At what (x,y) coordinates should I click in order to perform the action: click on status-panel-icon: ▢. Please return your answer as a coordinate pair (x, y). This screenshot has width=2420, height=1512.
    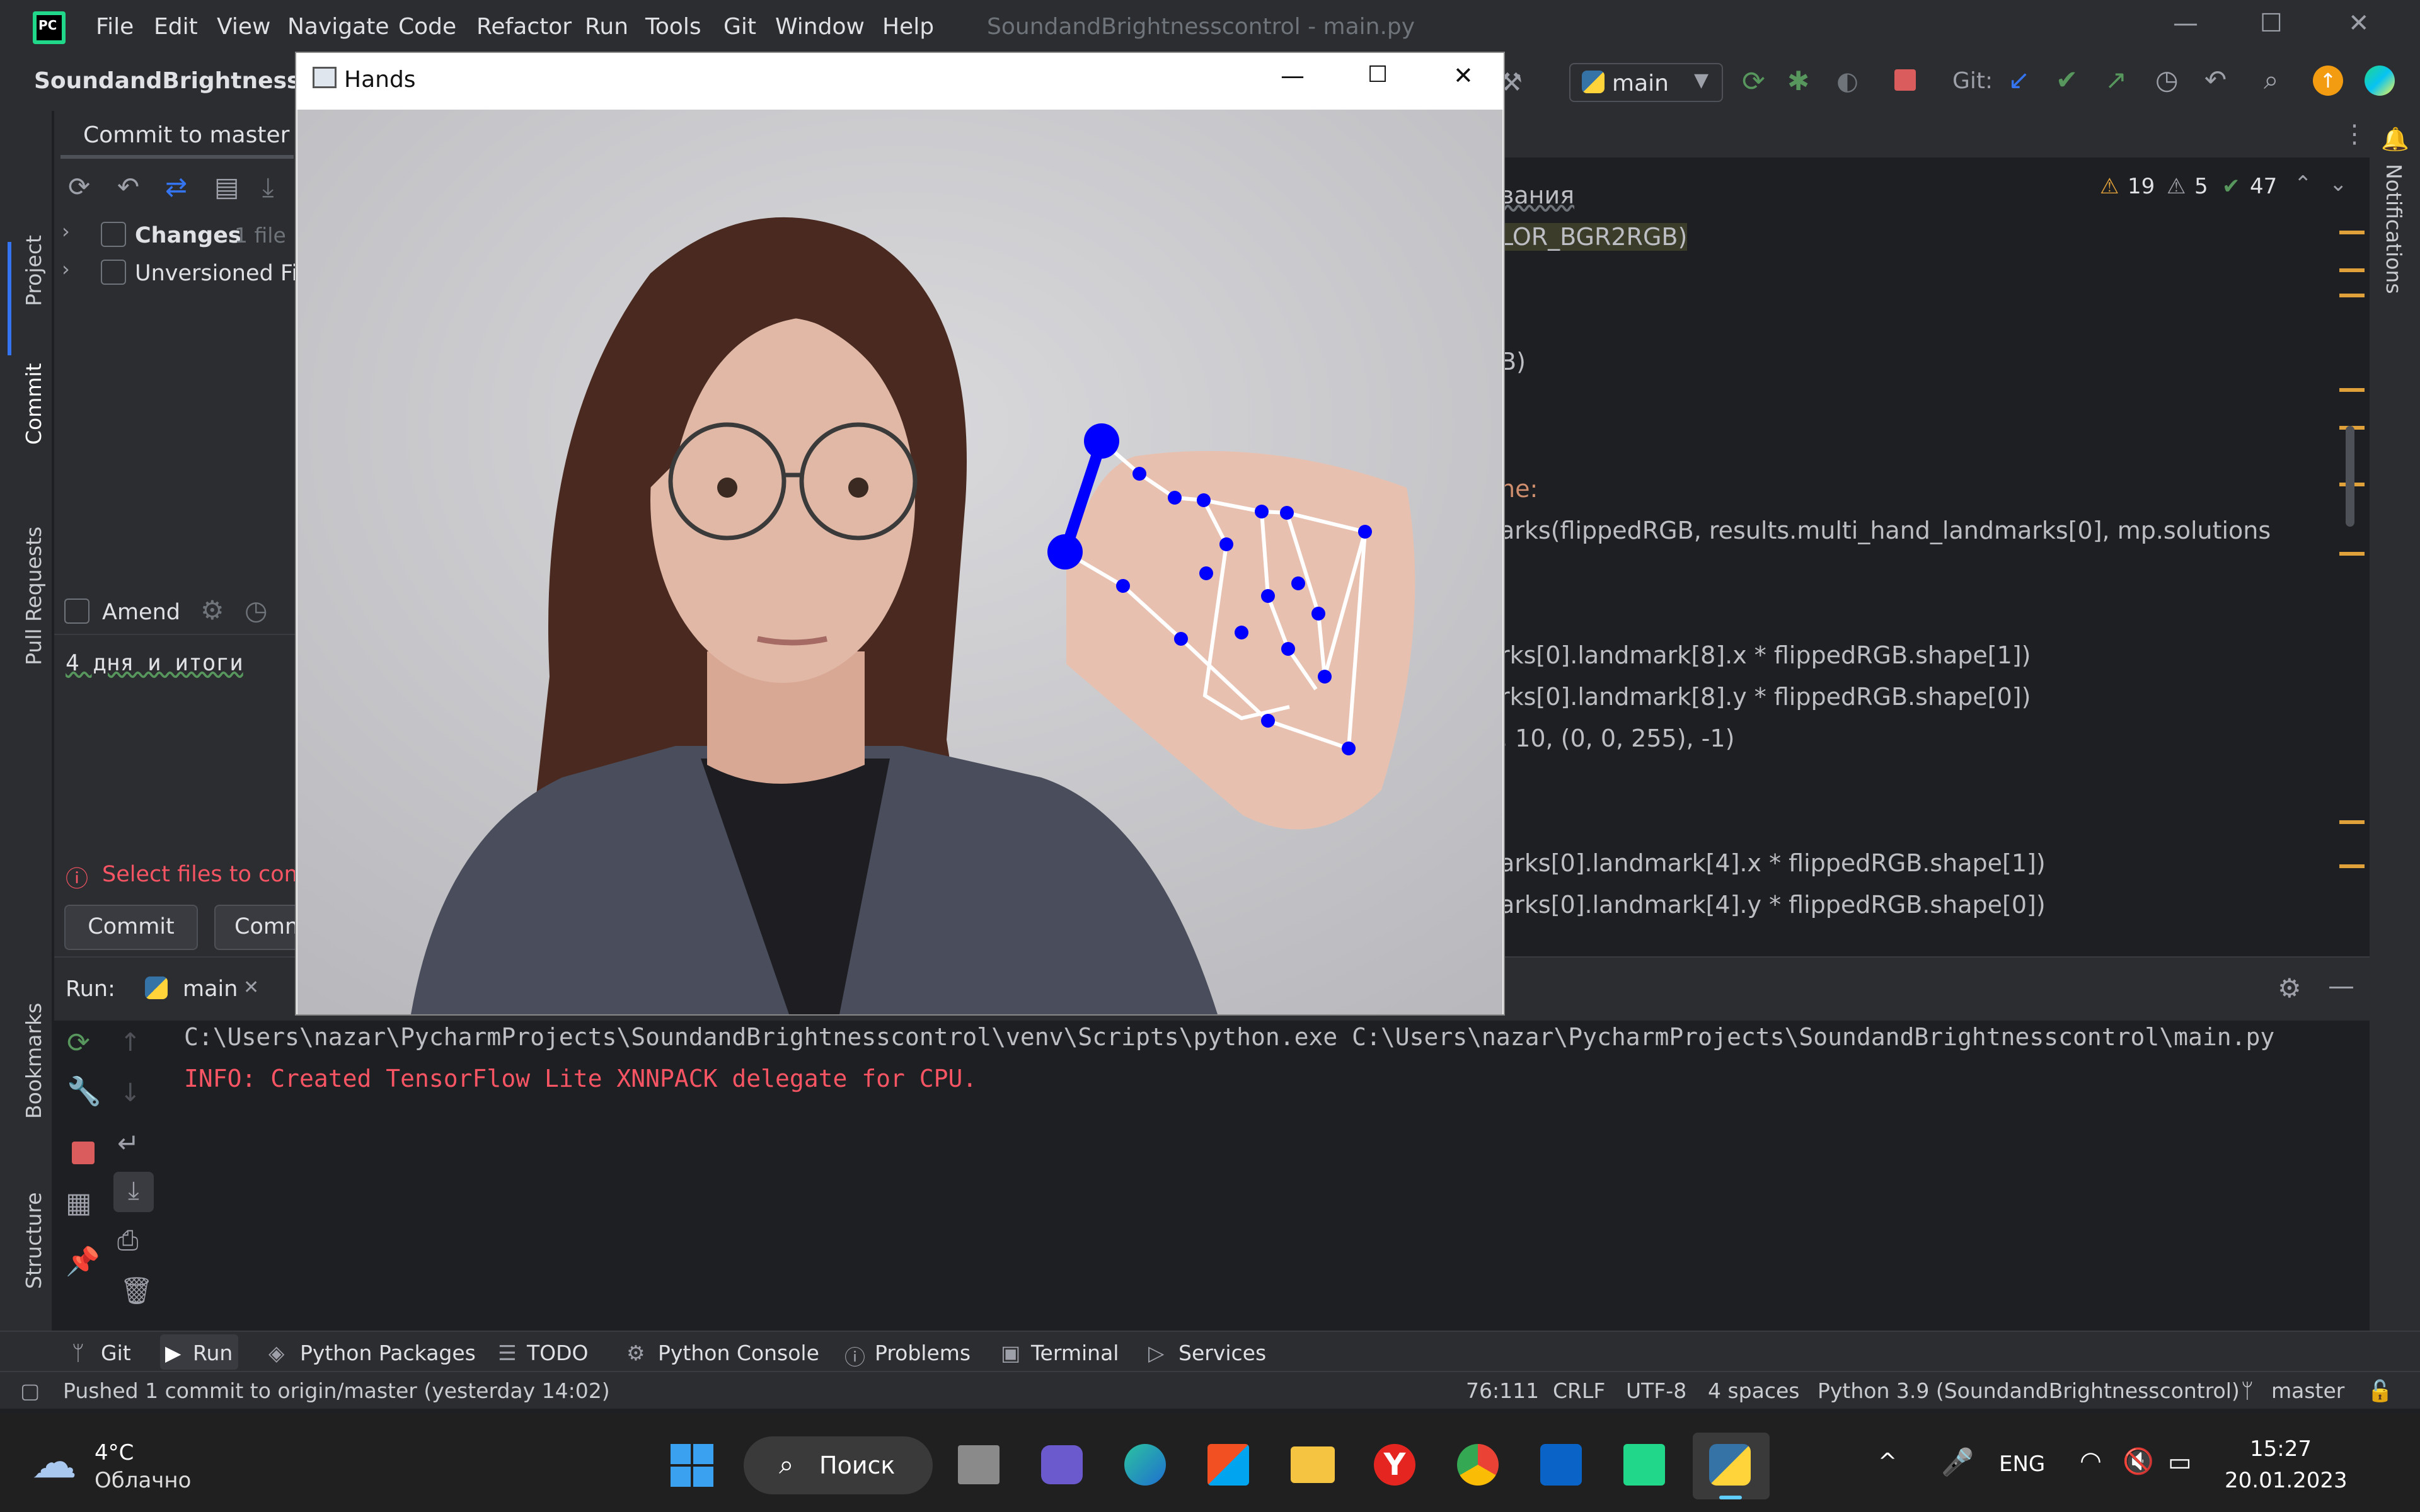
    Looking at the image, I should click on (30, 1390).